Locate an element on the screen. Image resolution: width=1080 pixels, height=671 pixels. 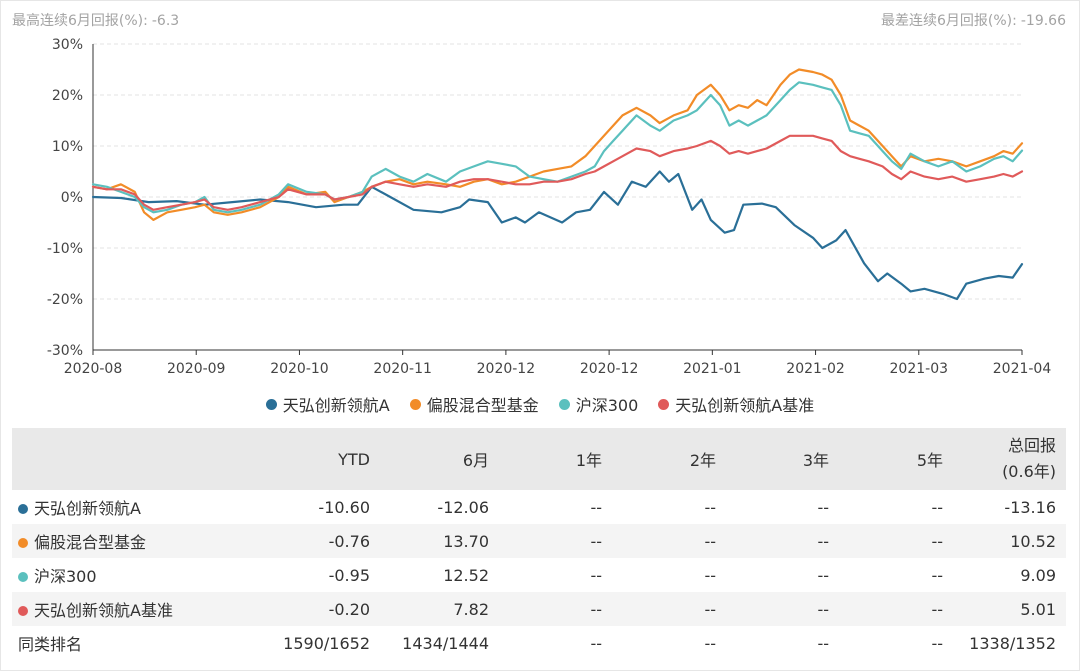
x-tick-label: 2020-12 is located at coordinates (506, 369).